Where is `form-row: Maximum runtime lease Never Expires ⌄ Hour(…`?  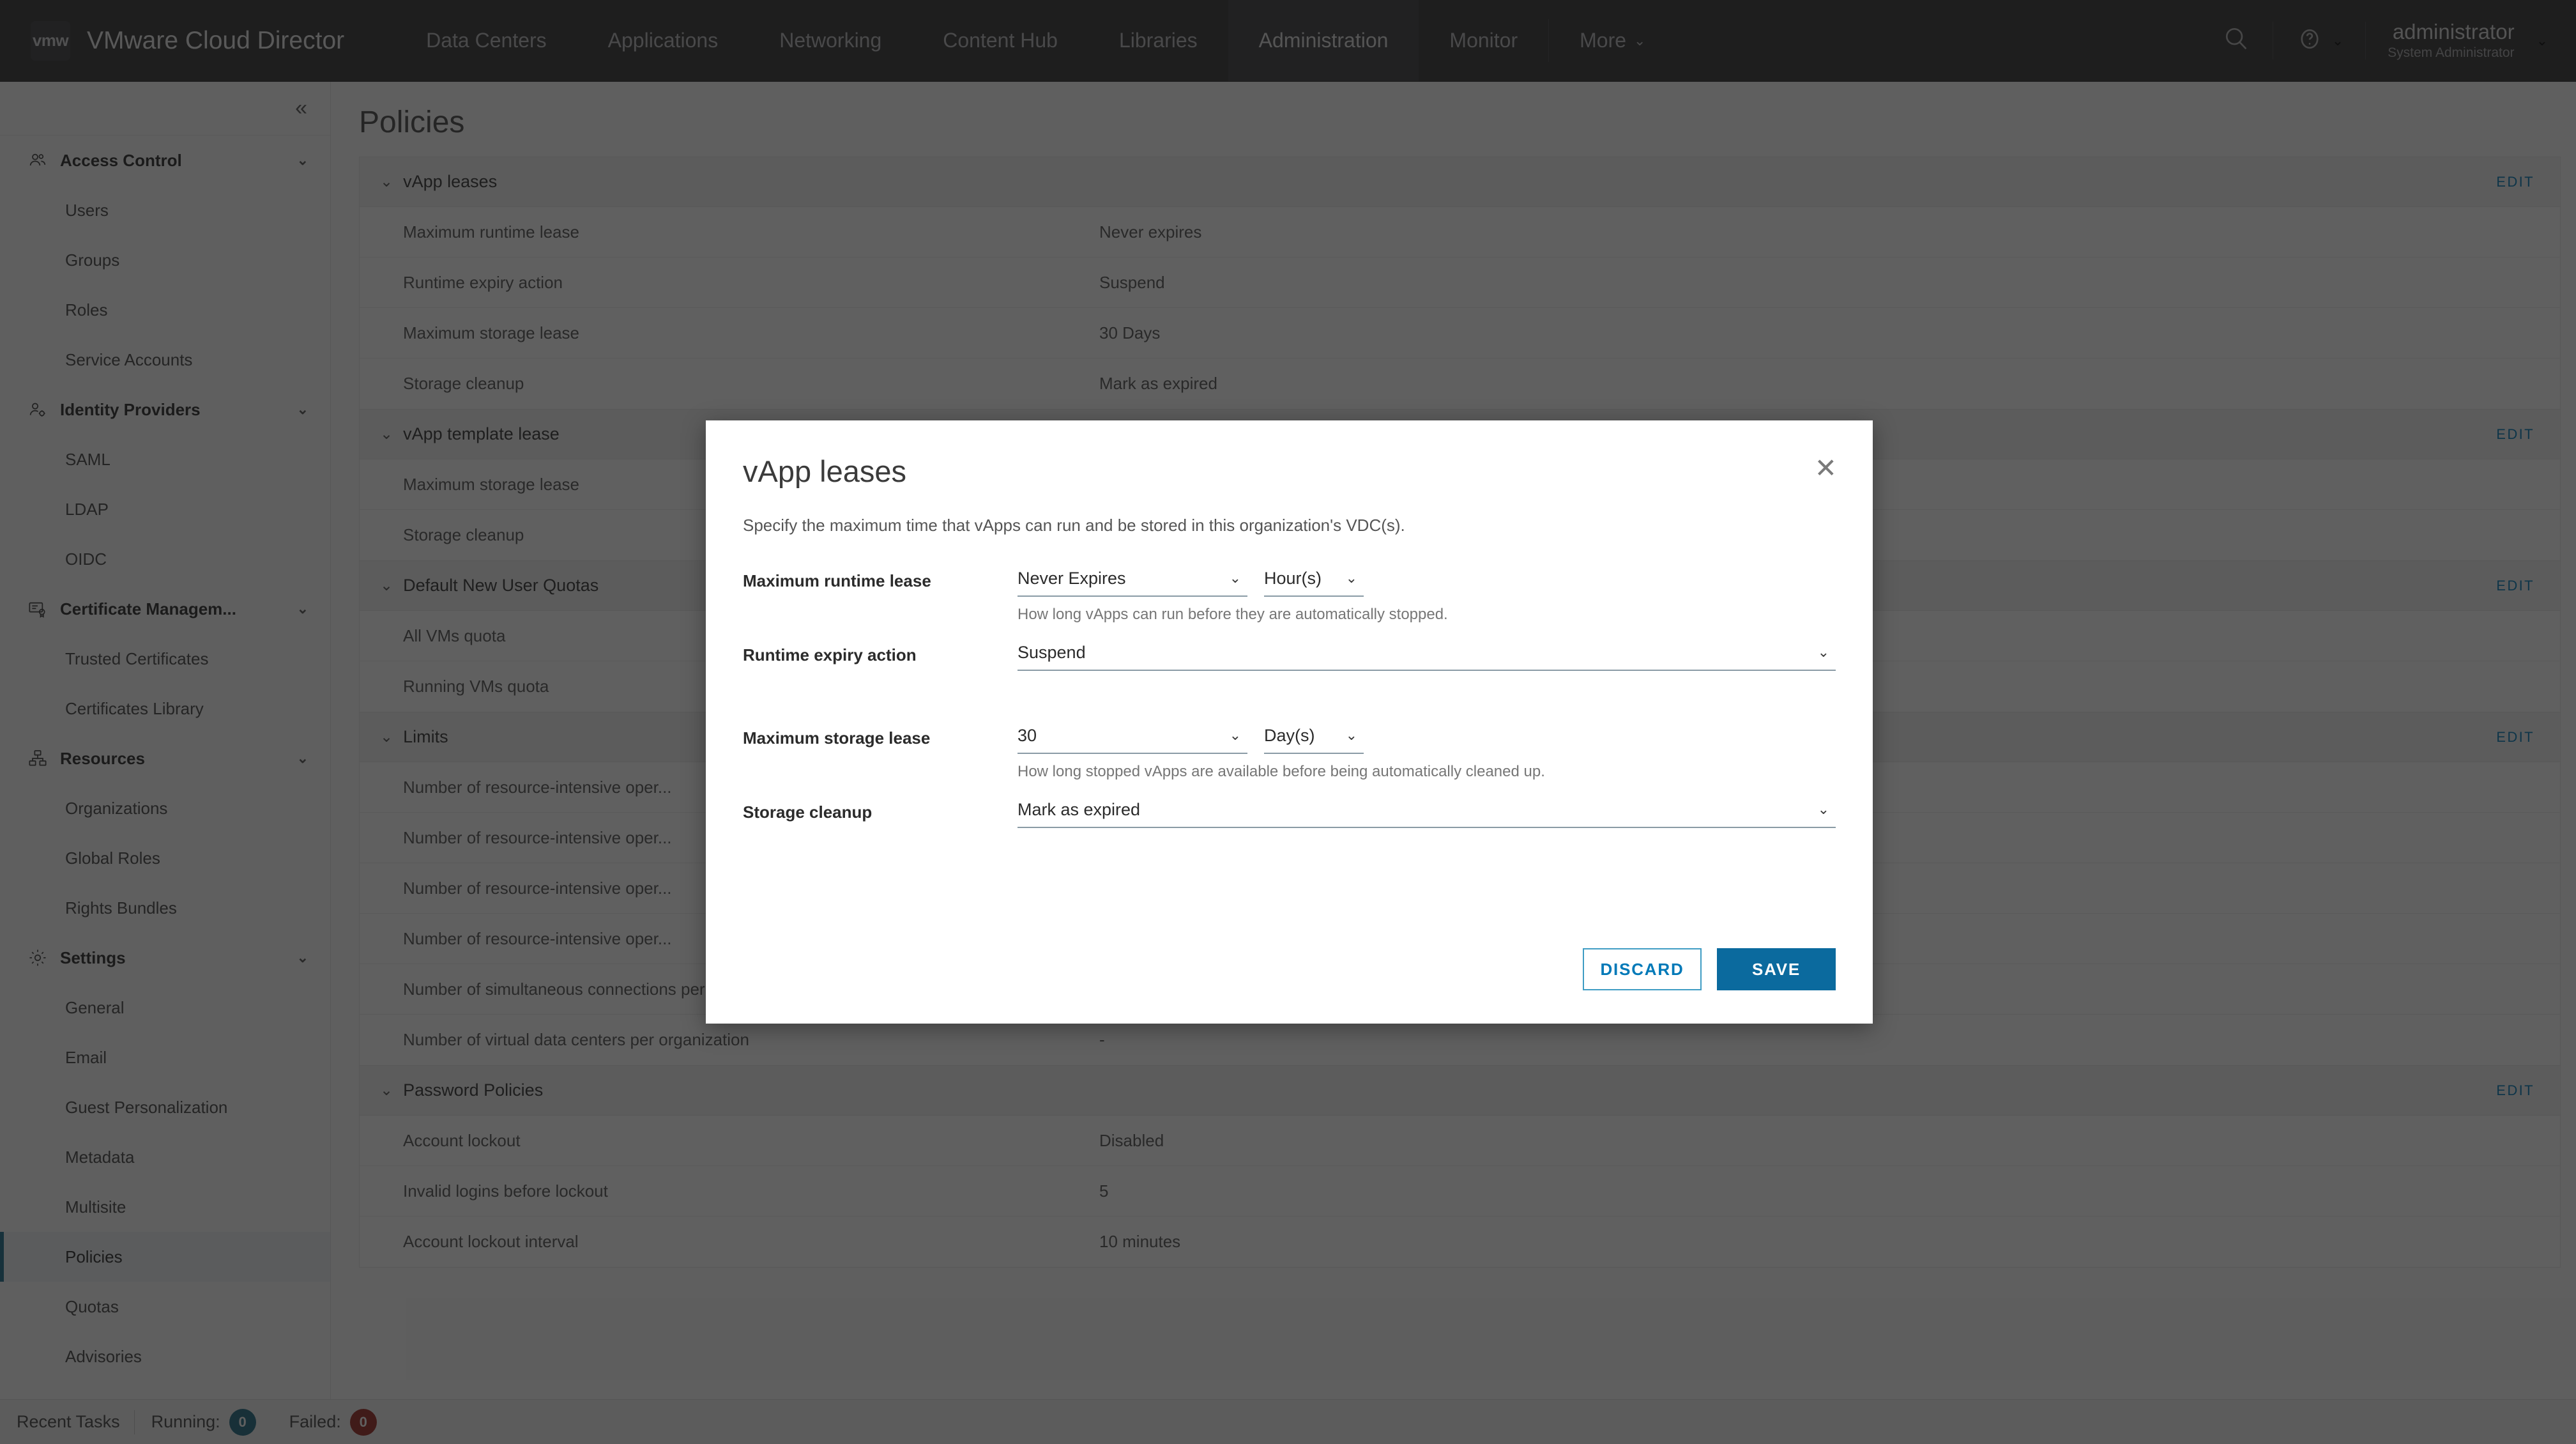 form-row: Maximum runtime lease Never Expires ⌄ Hour(… is located at coordinates (1289, 592).